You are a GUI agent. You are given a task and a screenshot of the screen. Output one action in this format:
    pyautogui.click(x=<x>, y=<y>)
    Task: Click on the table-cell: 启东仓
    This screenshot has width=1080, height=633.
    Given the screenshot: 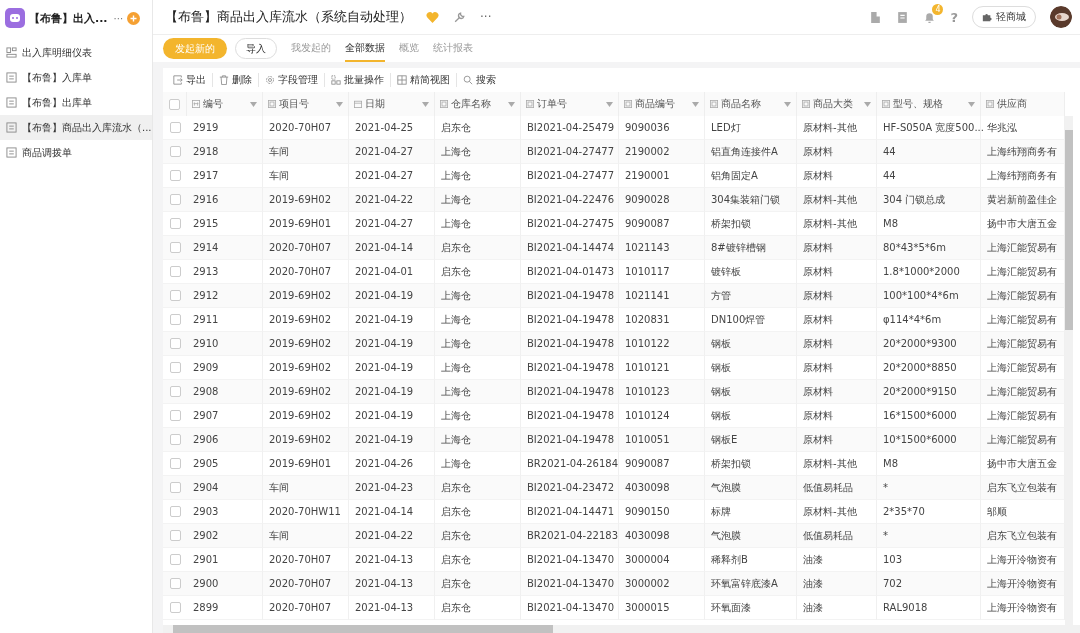 What is the action you would take?
    pyautogui.click(x=478, y=536)
    